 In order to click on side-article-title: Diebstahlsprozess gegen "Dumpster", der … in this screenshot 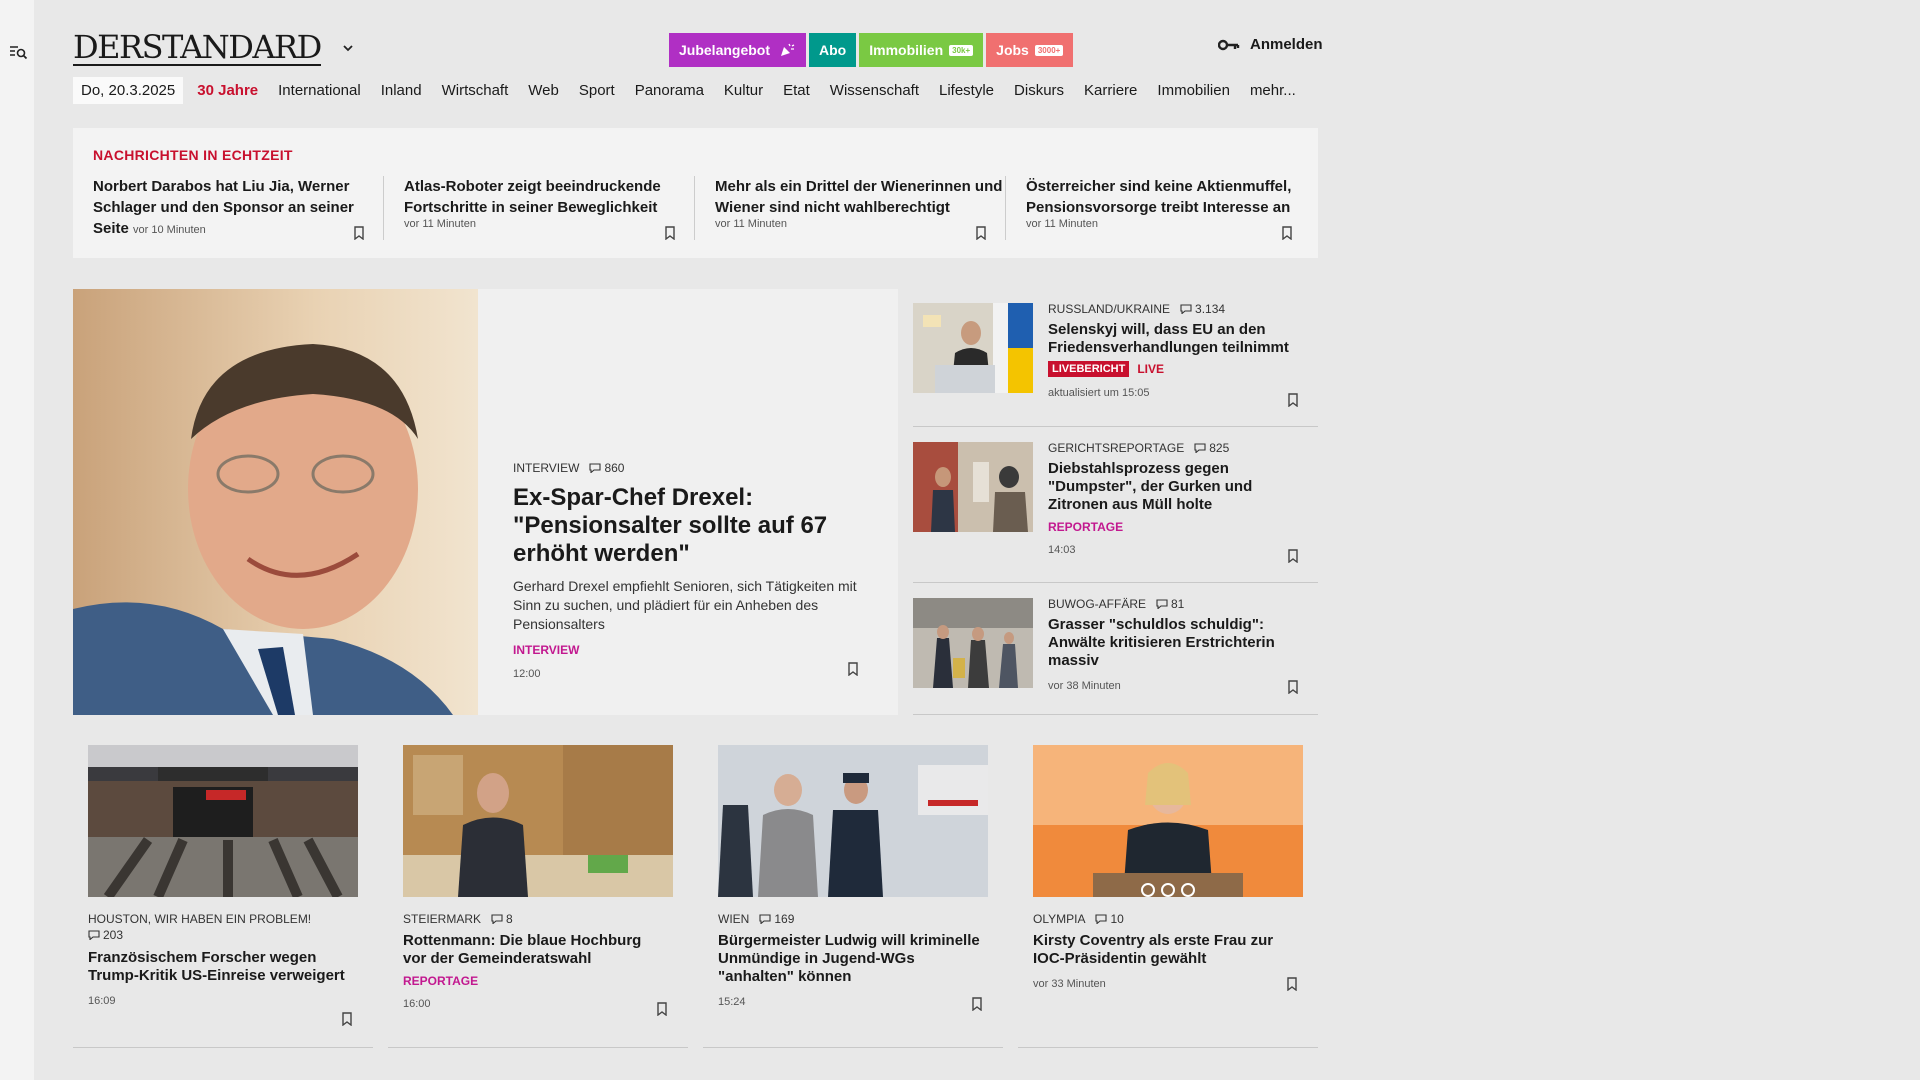, I will do `click(1179, 487)`.